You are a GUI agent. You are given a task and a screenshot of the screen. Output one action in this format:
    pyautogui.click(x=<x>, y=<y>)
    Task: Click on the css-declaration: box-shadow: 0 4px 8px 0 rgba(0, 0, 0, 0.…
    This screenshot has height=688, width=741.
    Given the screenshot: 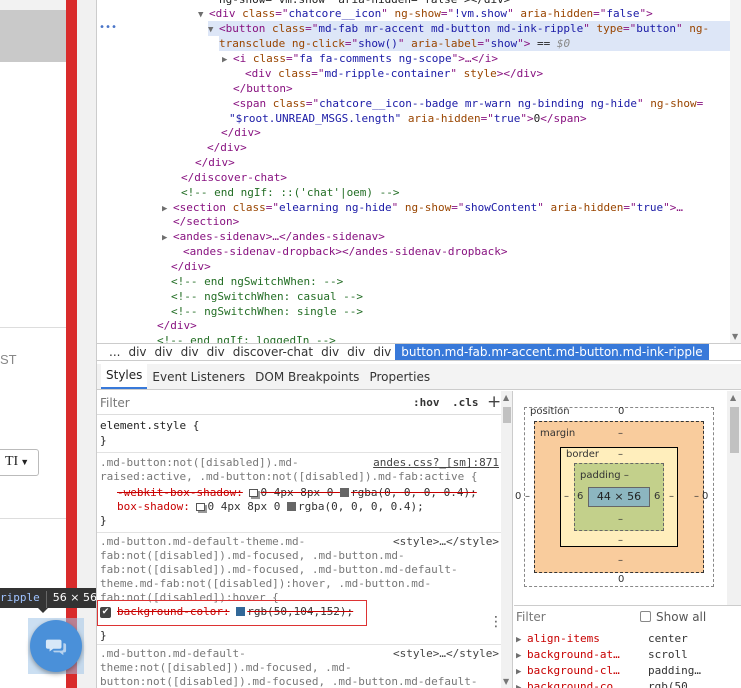 What is the action you would take?
    pyautogui.click(x=270, y=507)
    